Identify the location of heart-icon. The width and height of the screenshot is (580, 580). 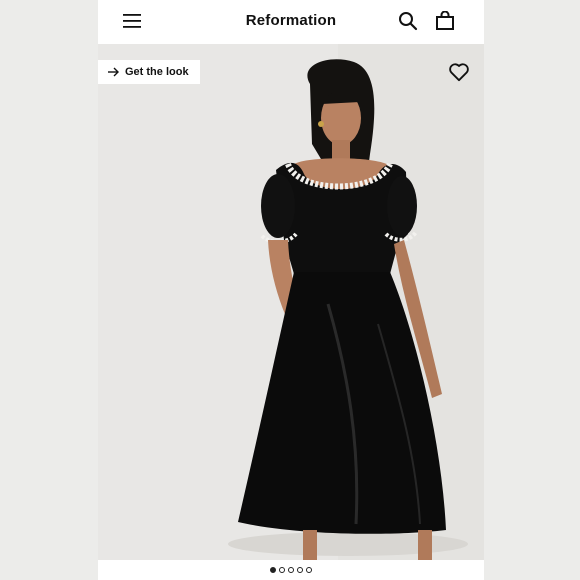
(459, 72).